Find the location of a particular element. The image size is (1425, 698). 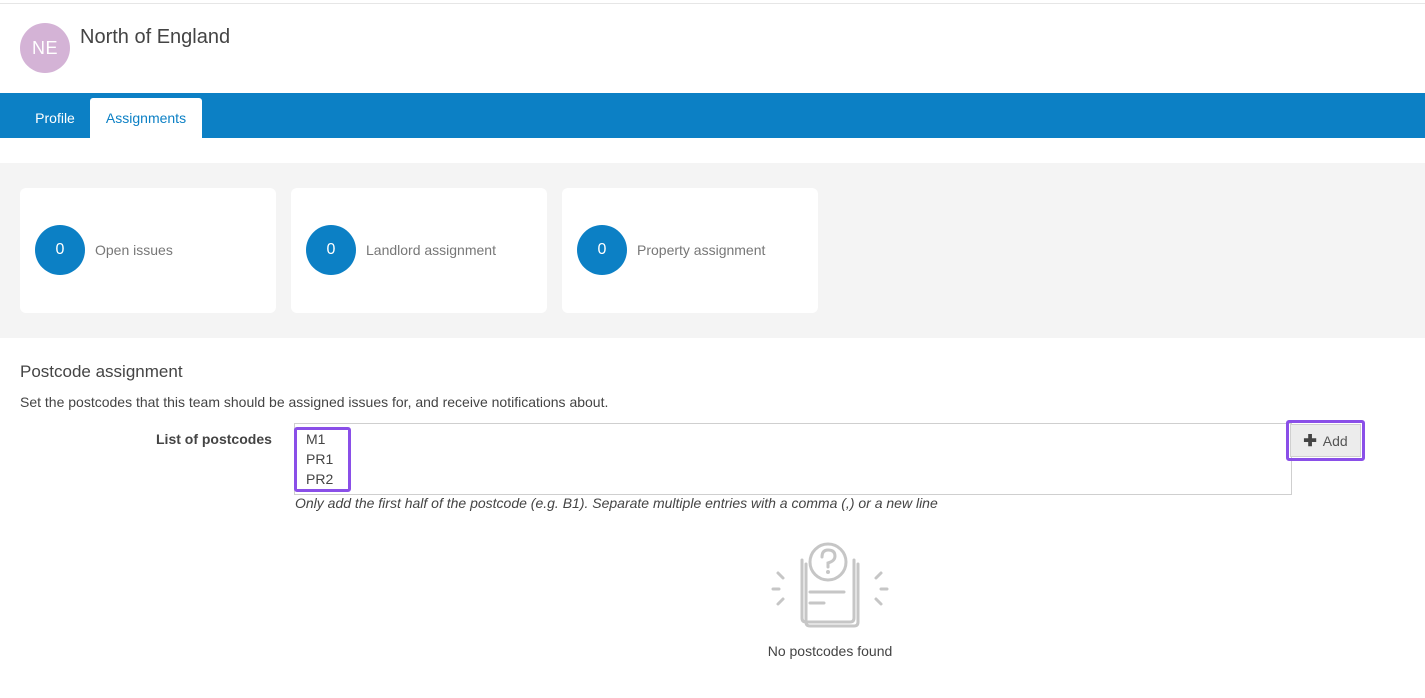

stat-card-open-issues: 0 Open issues is located at coordinates (148, 250).